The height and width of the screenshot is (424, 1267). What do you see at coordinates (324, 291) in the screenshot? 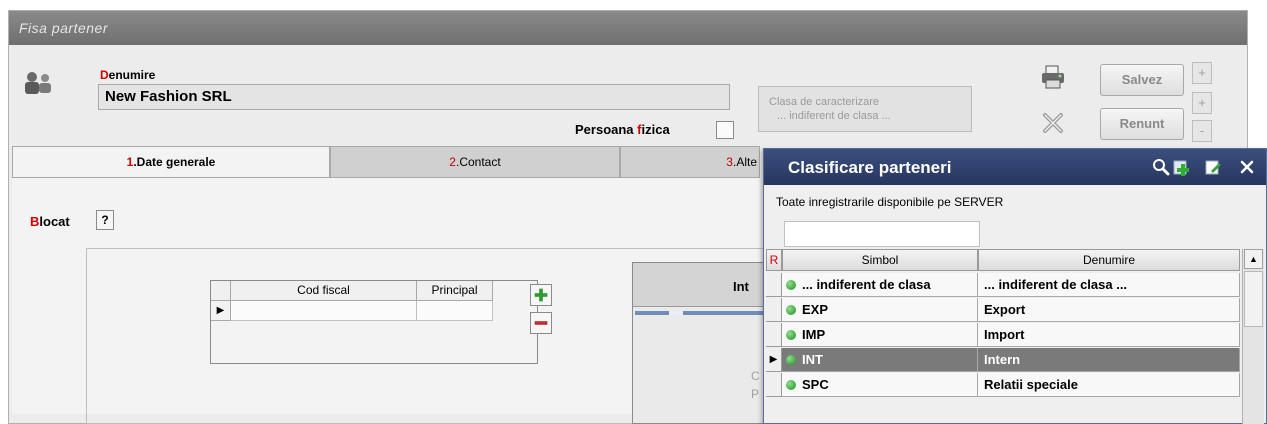
I see `grid-header-cod-fiscal: Cod fiscal` at bounding box center [324, 291].